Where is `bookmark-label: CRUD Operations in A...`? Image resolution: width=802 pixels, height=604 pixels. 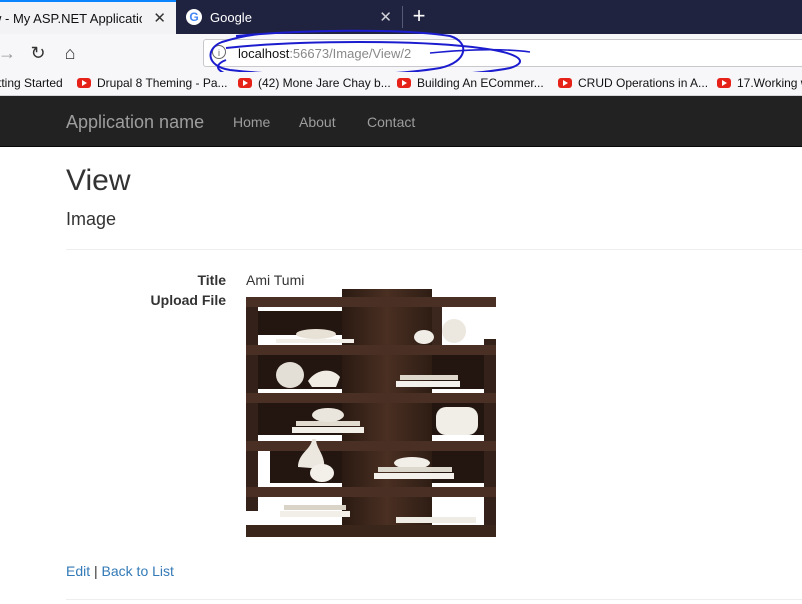 bookmark-label: CRUD Operations in A... is located at coordinates (643, 83).